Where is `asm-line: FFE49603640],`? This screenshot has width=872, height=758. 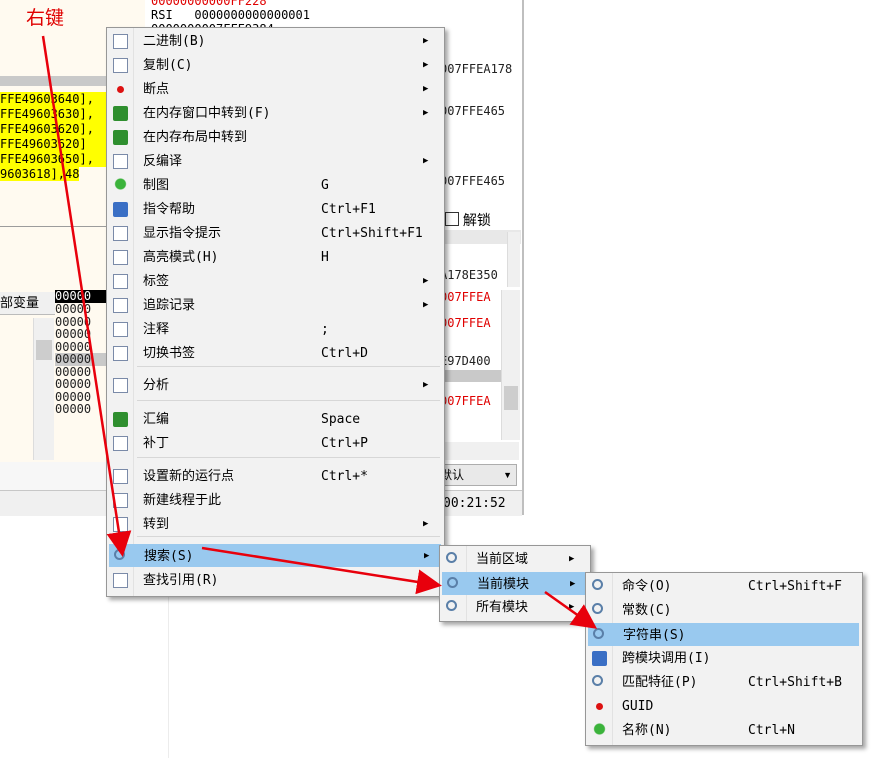 asm-line: FFE49603640], is located at coordinates (60, 99).